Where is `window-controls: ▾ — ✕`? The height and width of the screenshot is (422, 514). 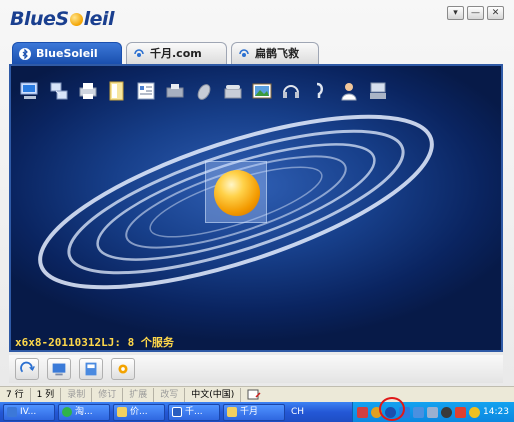 window-controls: ▾ — ✕ is located at coordinates (475, 13).